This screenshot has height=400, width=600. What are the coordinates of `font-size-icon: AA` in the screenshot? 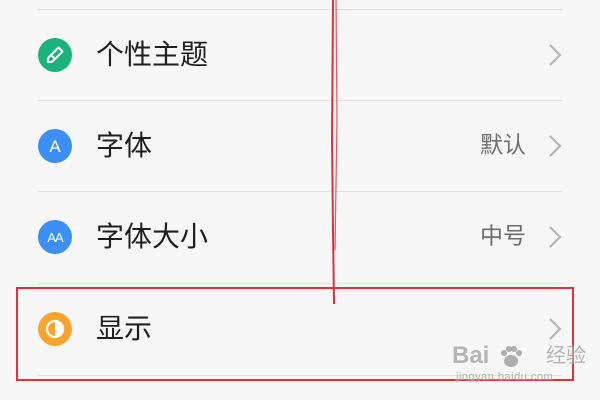 It's located at (55, 237).